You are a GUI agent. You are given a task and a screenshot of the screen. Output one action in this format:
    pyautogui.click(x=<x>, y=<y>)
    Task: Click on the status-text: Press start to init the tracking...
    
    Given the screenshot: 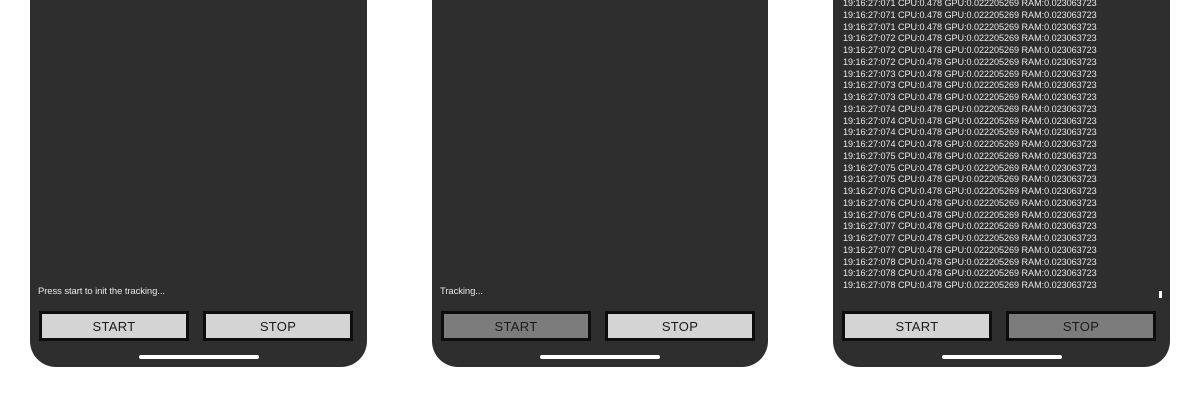 What is the action you would take?
    pyautogui.click(x=101, y=291)
    